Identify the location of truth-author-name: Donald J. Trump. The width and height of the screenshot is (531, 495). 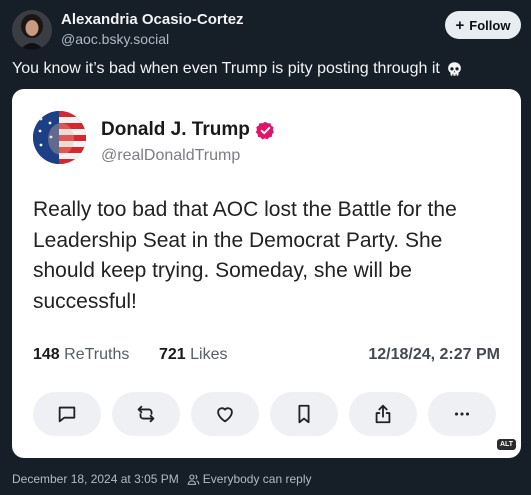
(188, 130).